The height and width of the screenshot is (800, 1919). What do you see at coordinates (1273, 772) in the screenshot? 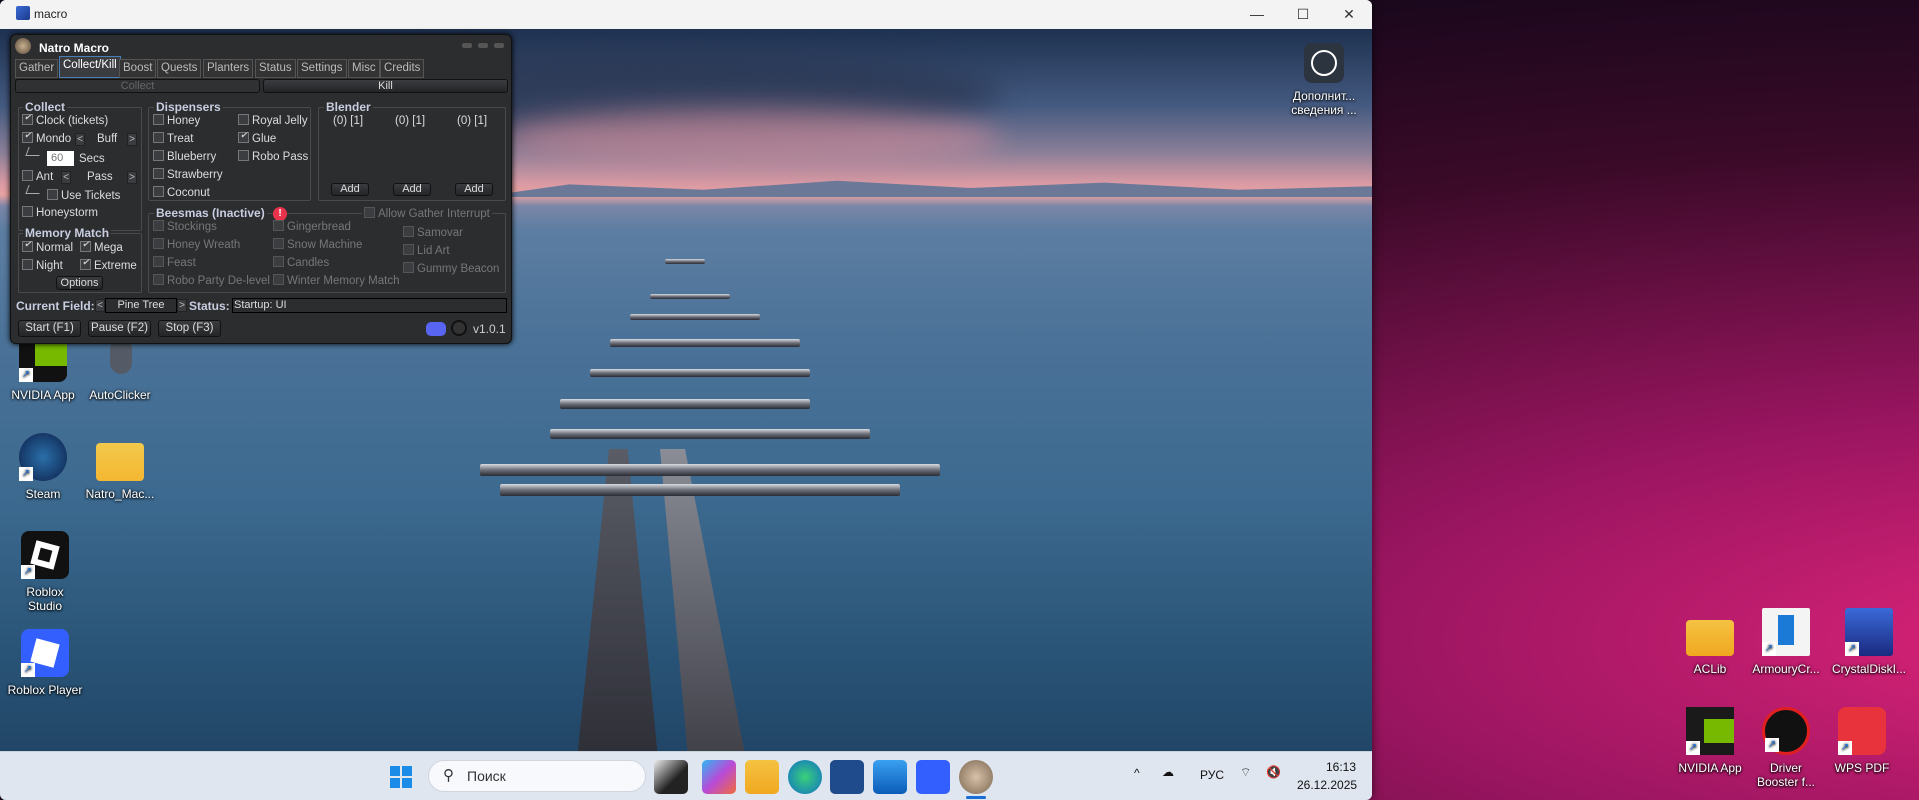
I see `volume-muted-icon: 🔇` at bounding box center [1273, 772].